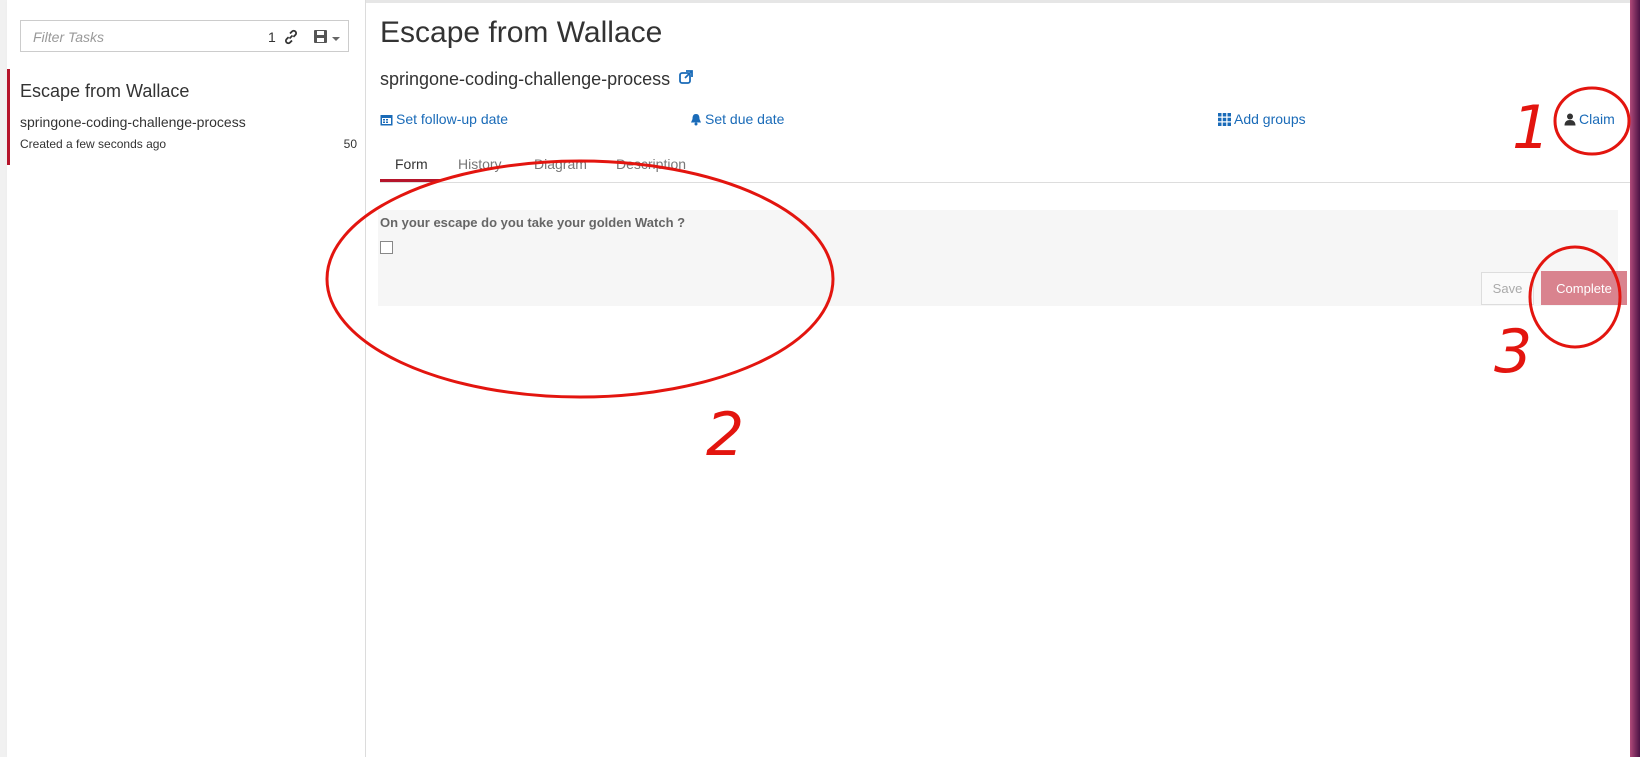 This screenshot has width=1640, height=757. I want to click on claim-button: Claim, so click(1589, 119).